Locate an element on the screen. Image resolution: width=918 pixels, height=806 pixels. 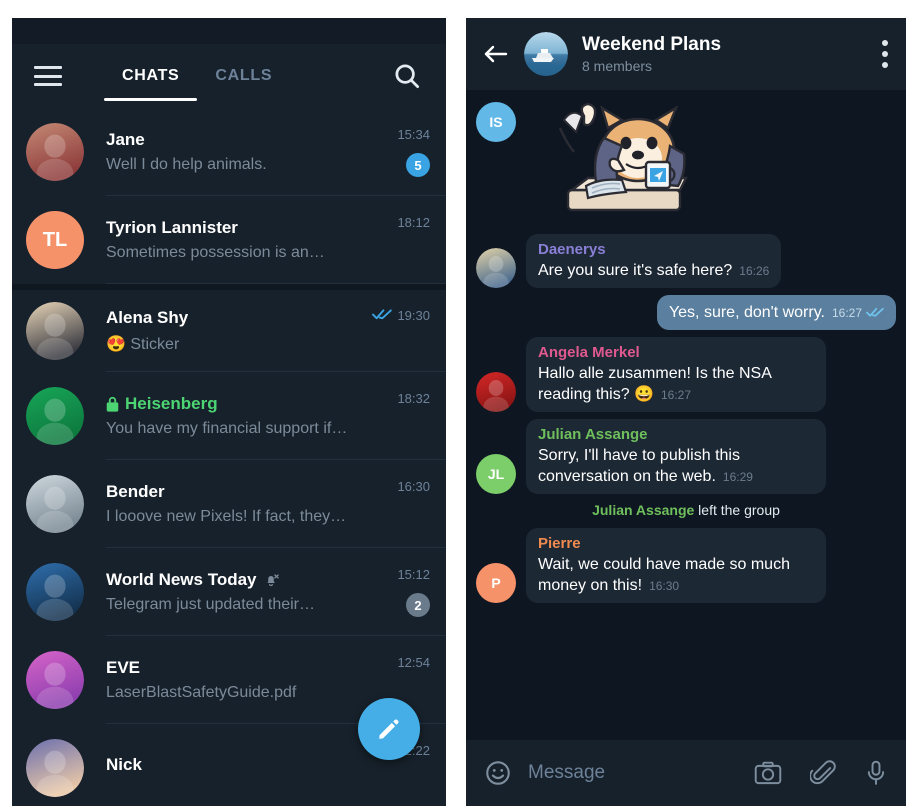
message-bubble: Yes, sure, don't worry. 16:27 is located at coordinates (776, 312).